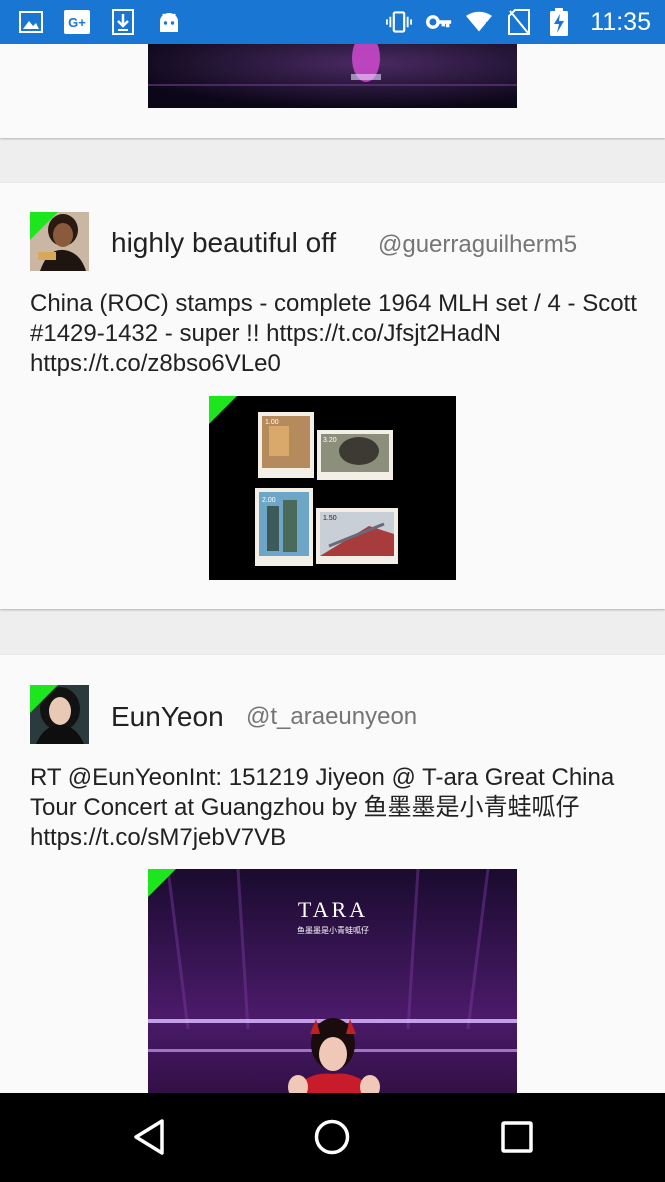 Image resolution: width=665 pixels, height=1182 pixels. What do you see at coordinates (332, 488) in the screenshot?
I see `tweet-media: 1.00 3.20 2.00 1.50` at bounding box center [332, 488].